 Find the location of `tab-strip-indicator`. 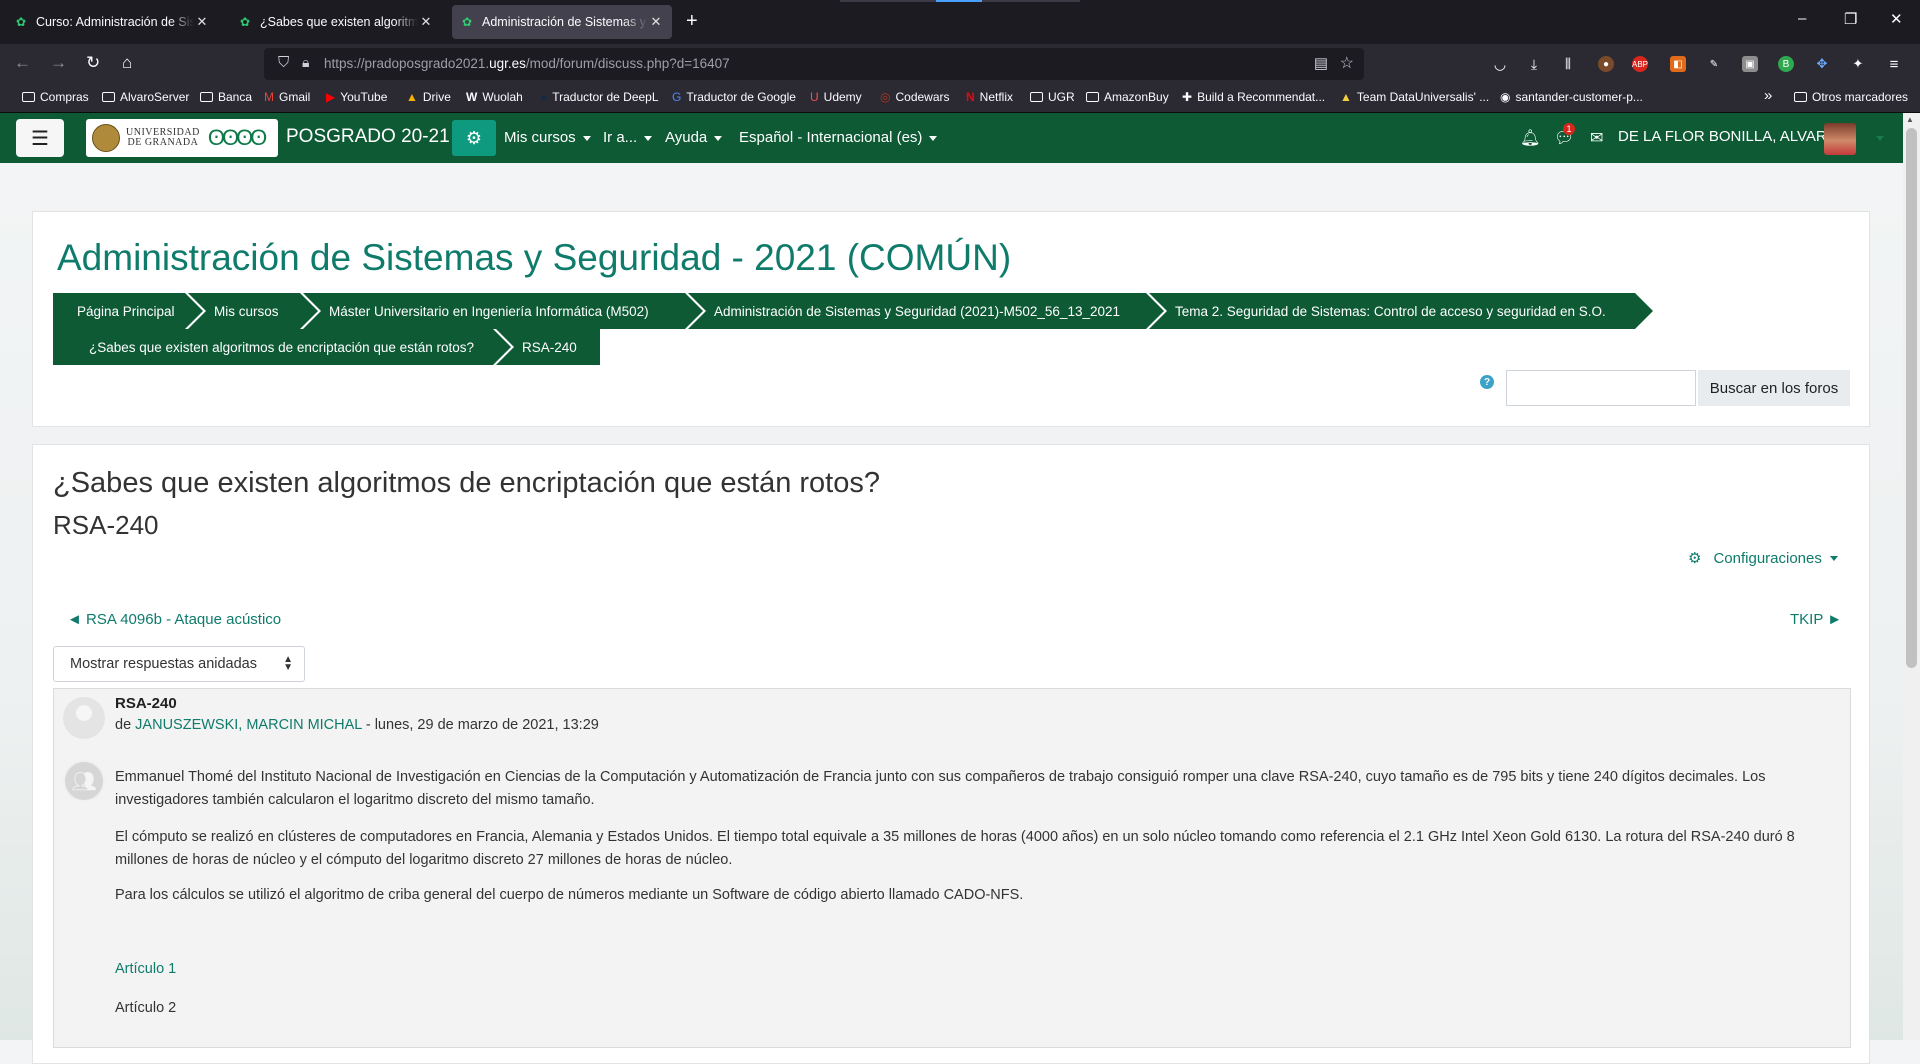

tab-strip-indicator is located at coordinates (960, 1).